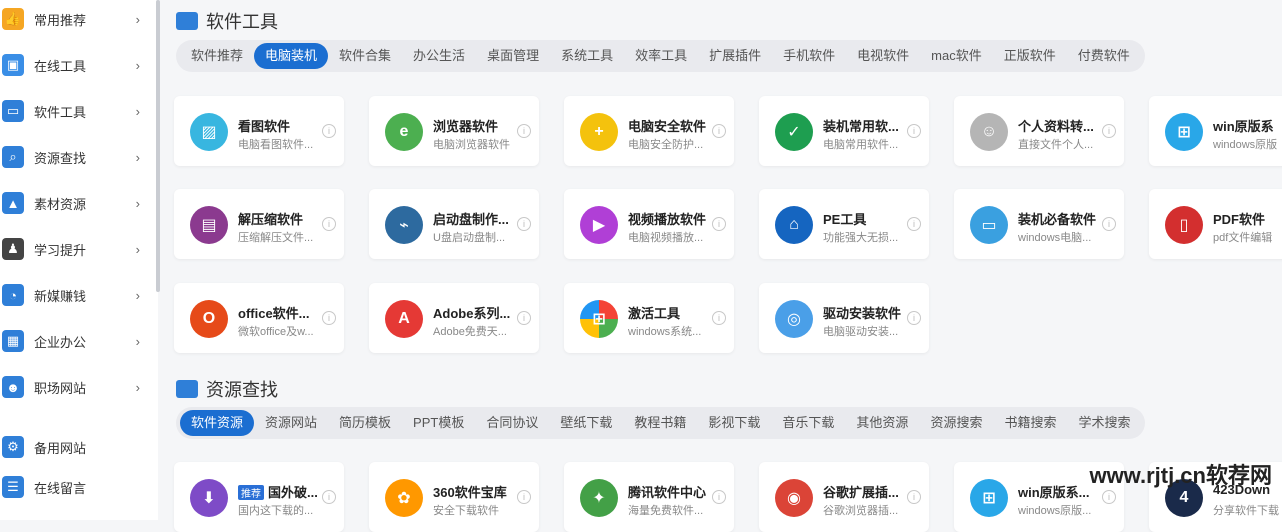  Describe the element at coordinates (75, 295) in the screenshot. I see `sidebar-item-6: ◔ 新媒赚钱 ›` at that location.